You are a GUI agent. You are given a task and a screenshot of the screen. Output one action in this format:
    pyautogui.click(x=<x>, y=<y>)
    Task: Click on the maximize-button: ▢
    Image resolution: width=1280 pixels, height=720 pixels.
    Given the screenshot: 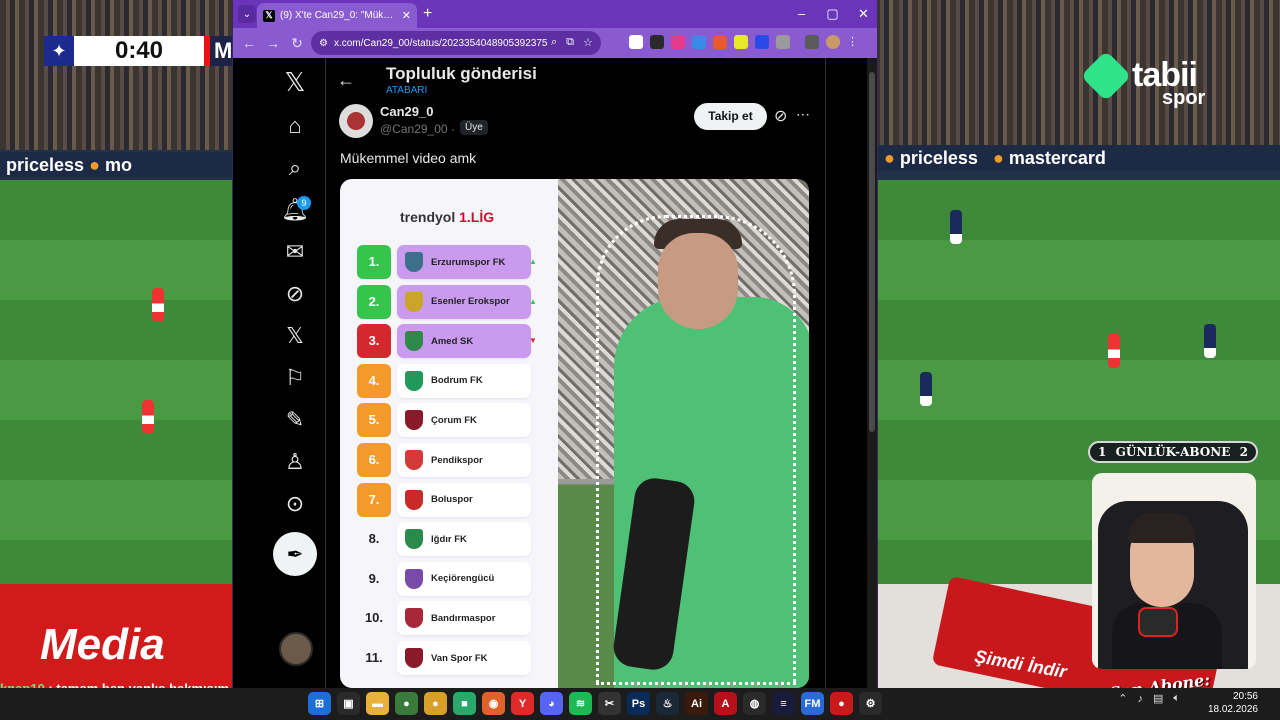 What is the action you would take?
    pyautogui.click(x=832, y=14)
    